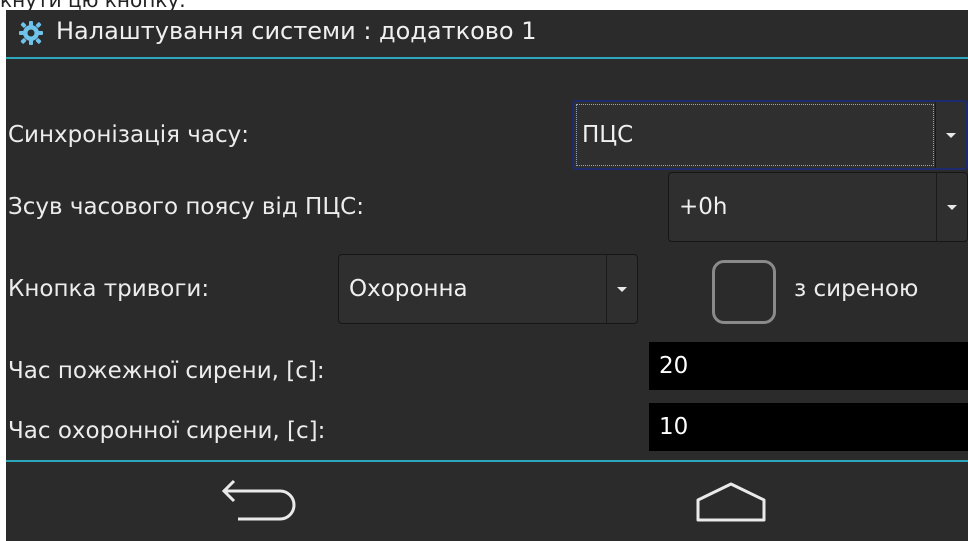 This screenshot has width=968, height=541. Describe the element at coordinates (808, 366) in the screenshot. I see `fire-siren-input: 20` at that location.